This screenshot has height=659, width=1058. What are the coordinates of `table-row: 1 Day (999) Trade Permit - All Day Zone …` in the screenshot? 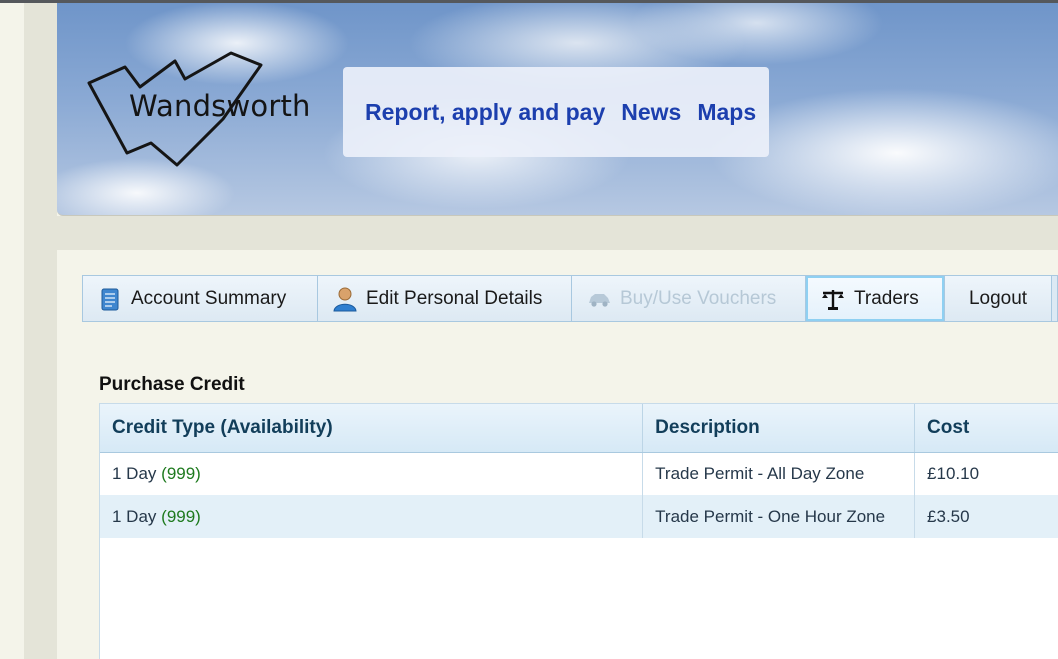 It's located at (579, 473).